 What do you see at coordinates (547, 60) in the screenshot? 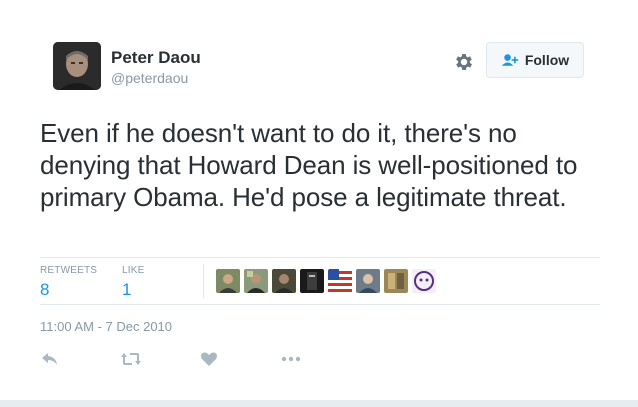
I see `follow-label: Follow` at bounding box center [547, 60].